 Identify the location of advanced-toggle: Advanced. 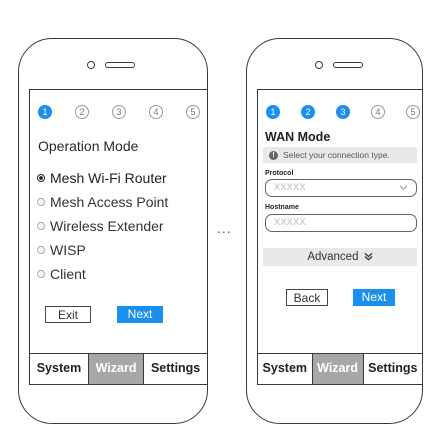
(340, 257).